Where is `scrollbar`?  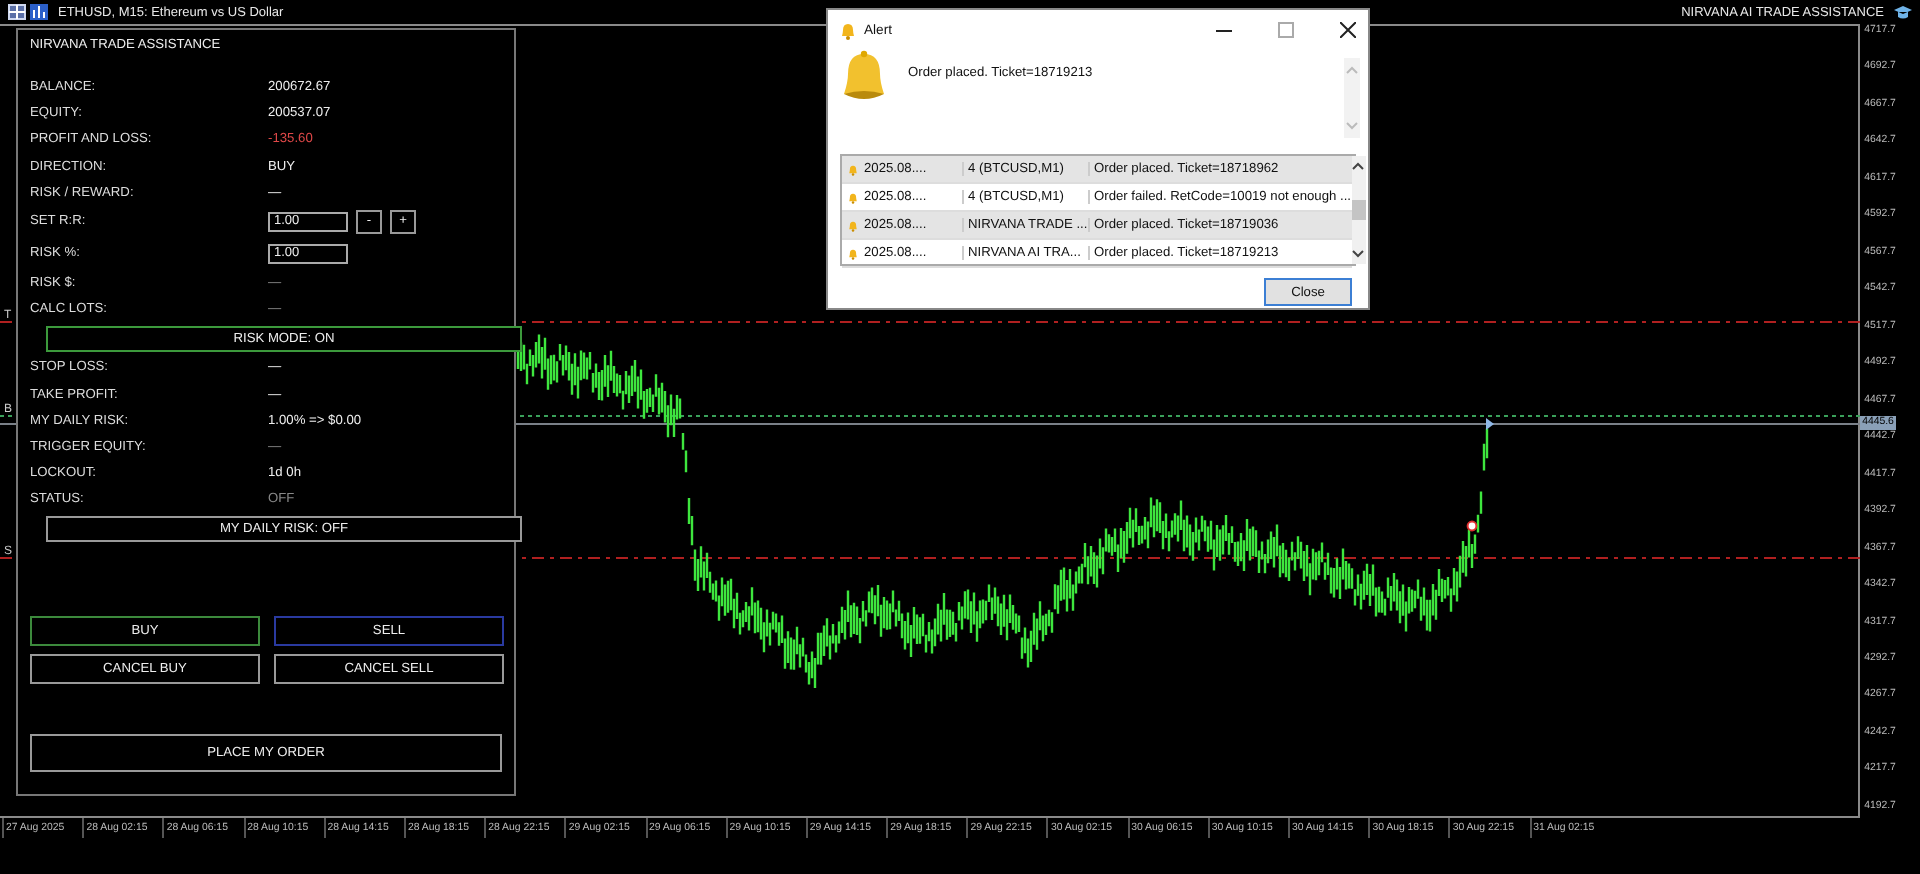 scrollbar is located at coordinates (1358, 210).